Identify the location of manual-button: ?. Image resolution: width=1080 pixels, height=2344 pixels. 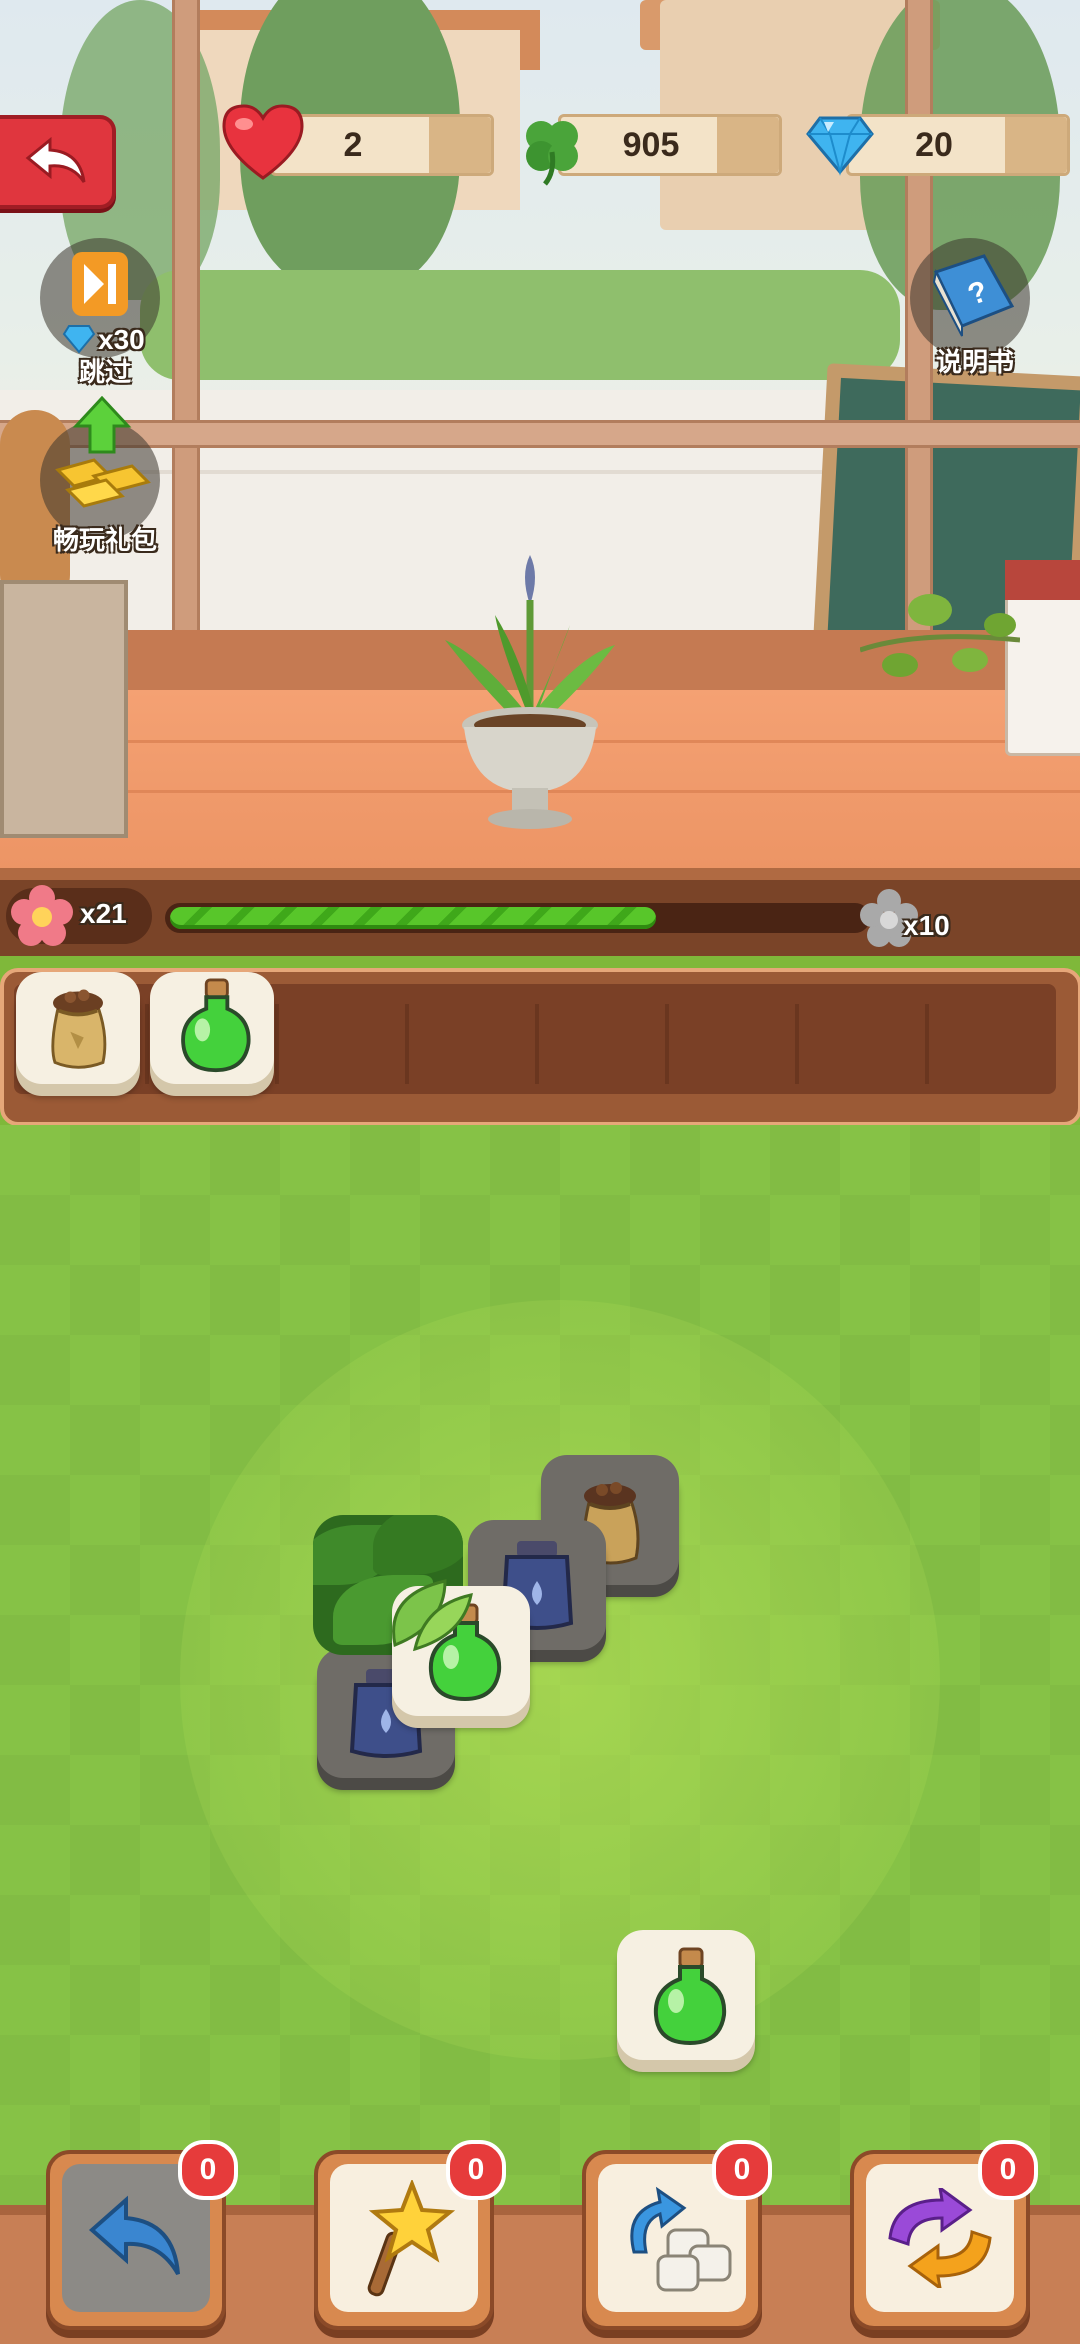
(970, 298).